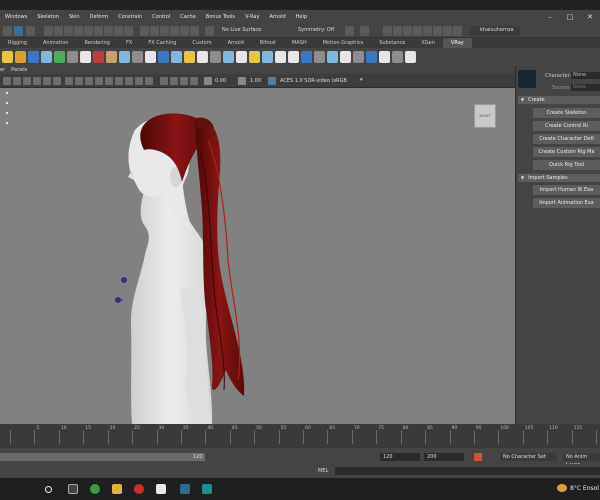  I want to click on character-dropdown: None, so click(585, 75).